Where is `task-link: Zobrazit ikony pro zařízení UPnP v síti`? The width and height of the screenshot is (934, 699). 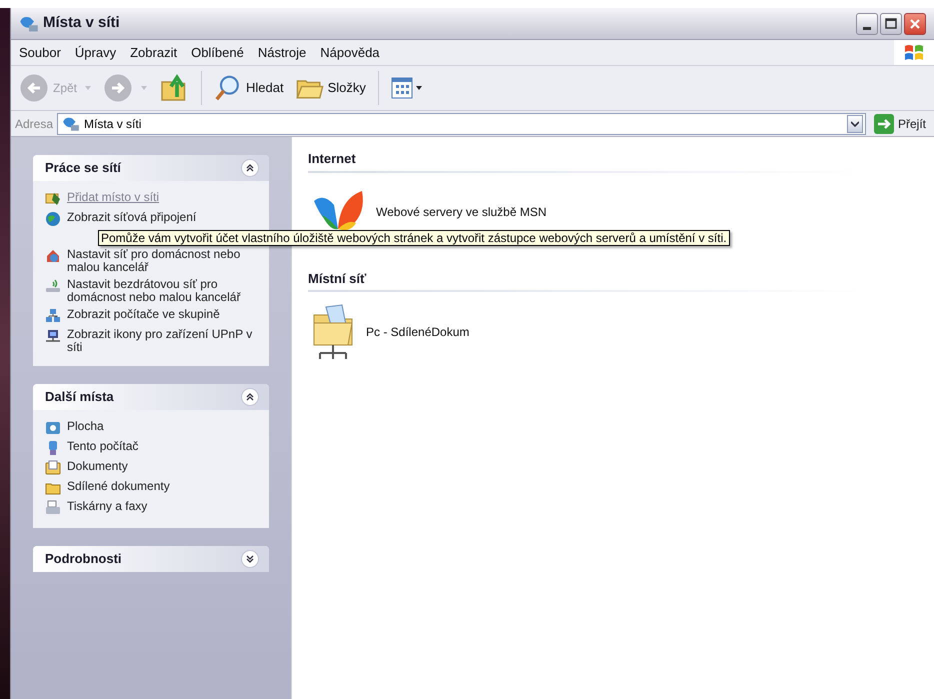 task-link: Zobrazit ikony pro zařízení UPnP v síti is located at coordinates (164, 341).